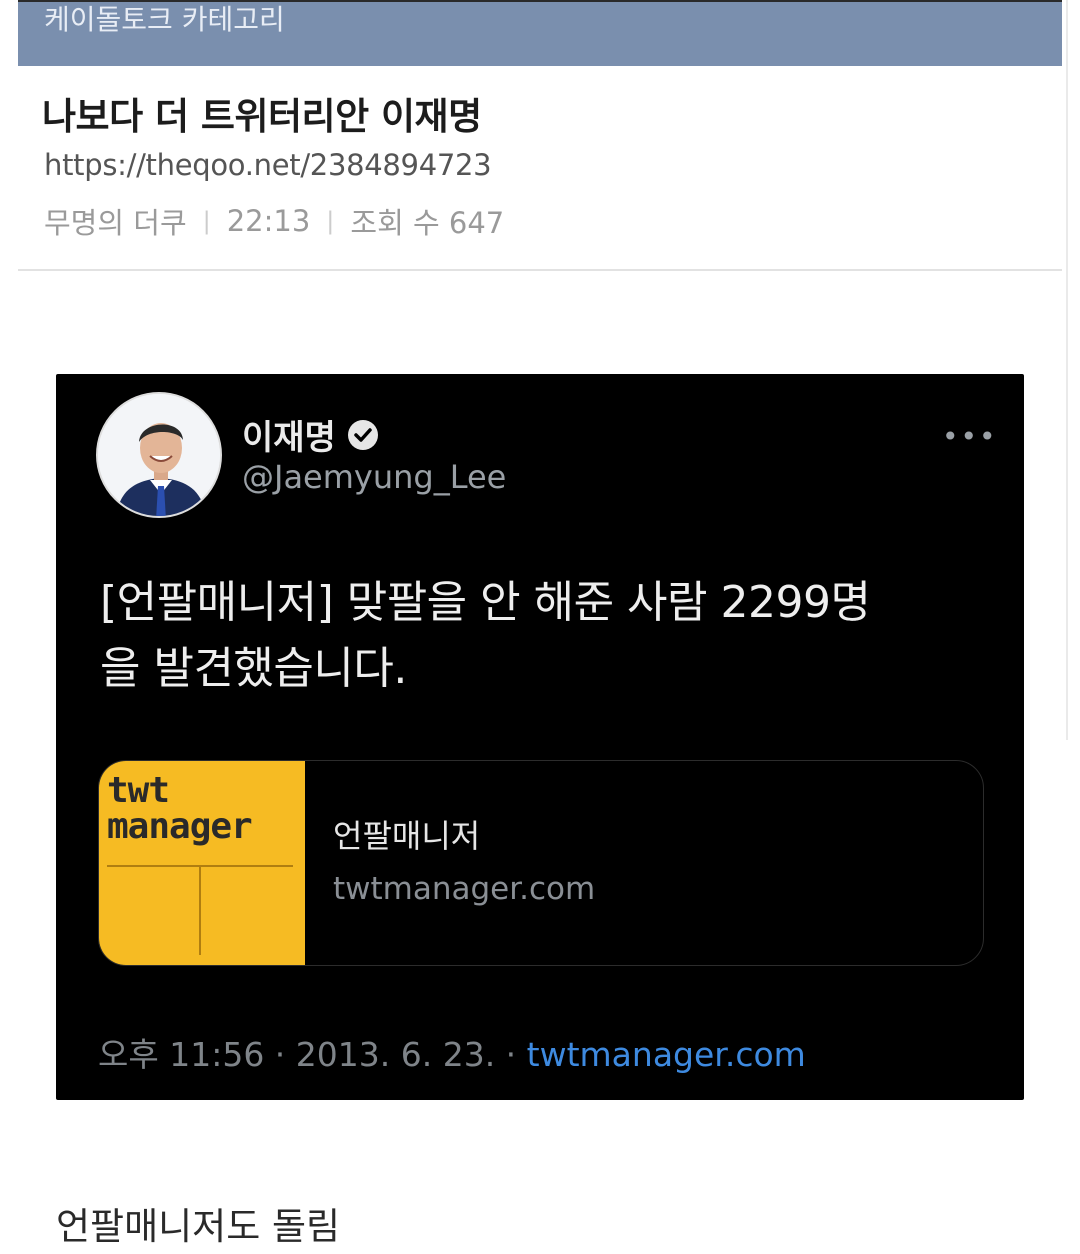 This screenshot has width=1080, height=1254. Describe the element at coordinates (202, 863) in the screenshot. I see `twtmanager-logo: twt manager` at that location.